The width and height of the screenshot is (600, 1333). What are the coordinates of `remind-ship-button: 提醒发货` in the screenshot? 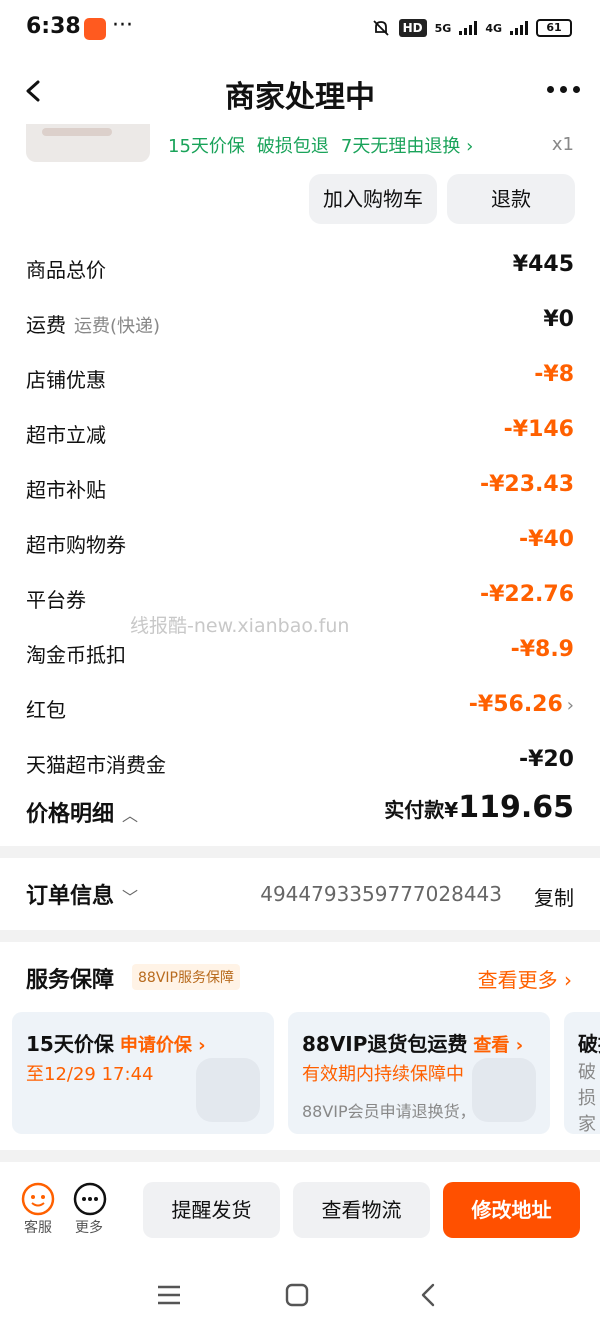 It's located at (211, 1210).